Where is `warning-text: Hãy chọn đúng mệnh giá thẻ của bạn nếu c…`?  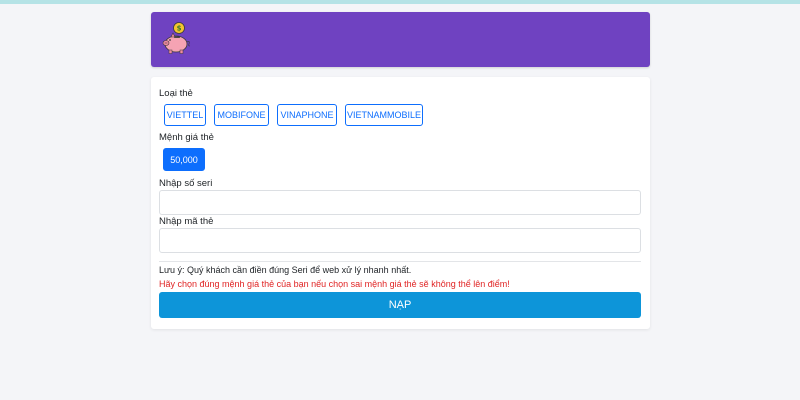 warning-text: Hãy chọn đúng mệnh giá thẻ của bạn nếu c… is located at coordinates (334, 284).